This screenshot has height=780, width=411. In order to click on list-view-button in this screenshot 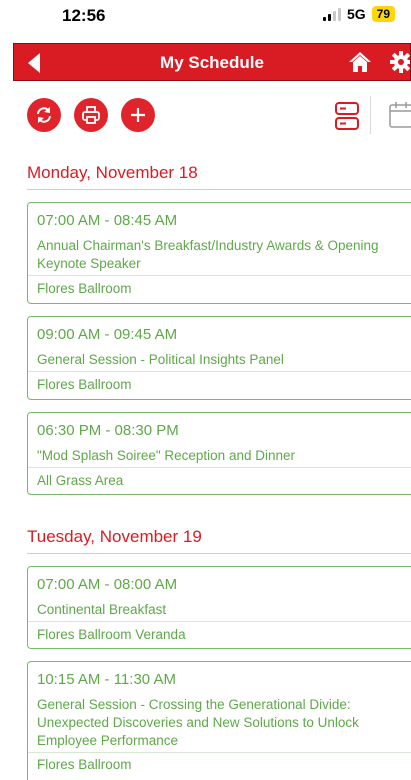, I will do `click(347, 116)`.